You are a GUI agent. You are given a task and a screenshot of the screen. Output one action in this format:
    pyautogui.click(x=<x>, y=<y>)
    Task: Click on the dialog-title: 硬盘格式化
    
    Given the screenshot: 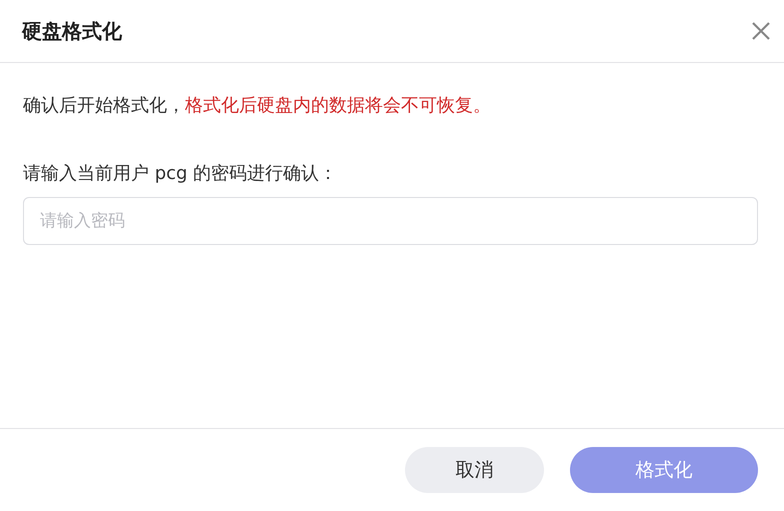 What is the action you would take?
    pyautogui.click(x=72, y=31)
    